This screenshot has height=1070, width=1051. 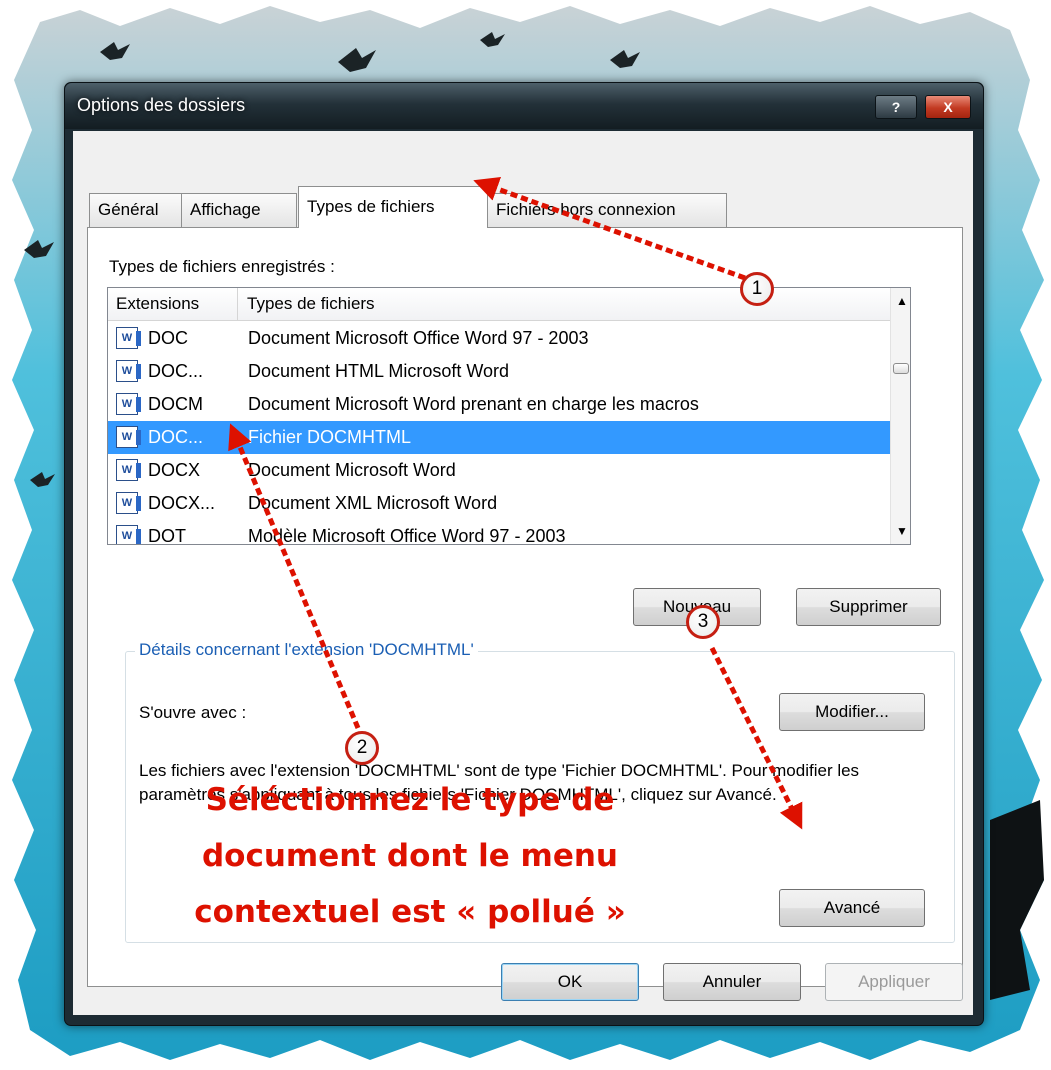 I want to click on cancel-button: Annuler, so click(x=732, y=982).